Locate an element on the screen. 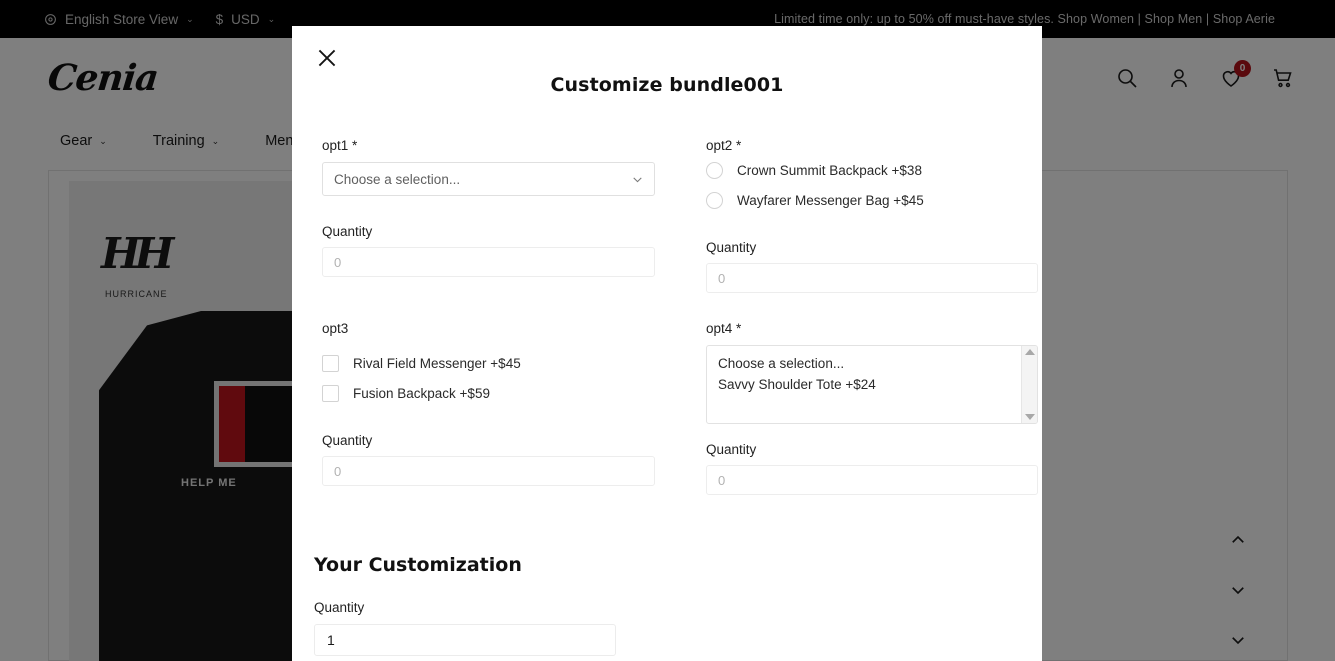 This screenshot has width=1335, height=661. opt1-quantity-label: Quantity is located at coordinates (347, 231).